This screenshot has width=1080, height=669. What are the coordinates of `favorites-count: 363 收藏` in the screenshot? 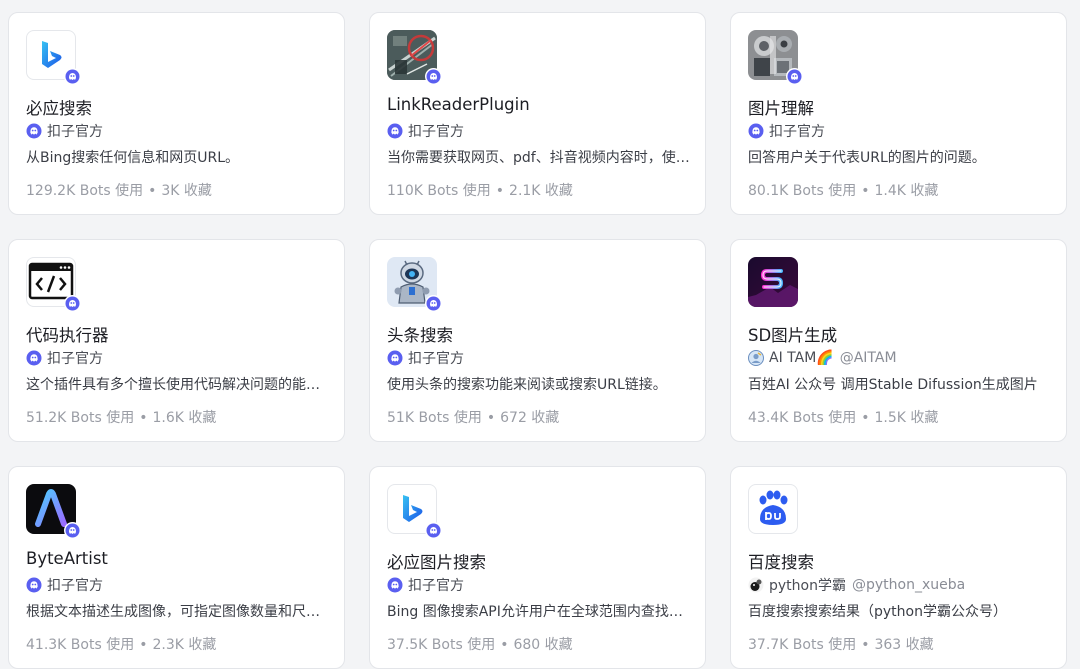 It's located at (904, 645).